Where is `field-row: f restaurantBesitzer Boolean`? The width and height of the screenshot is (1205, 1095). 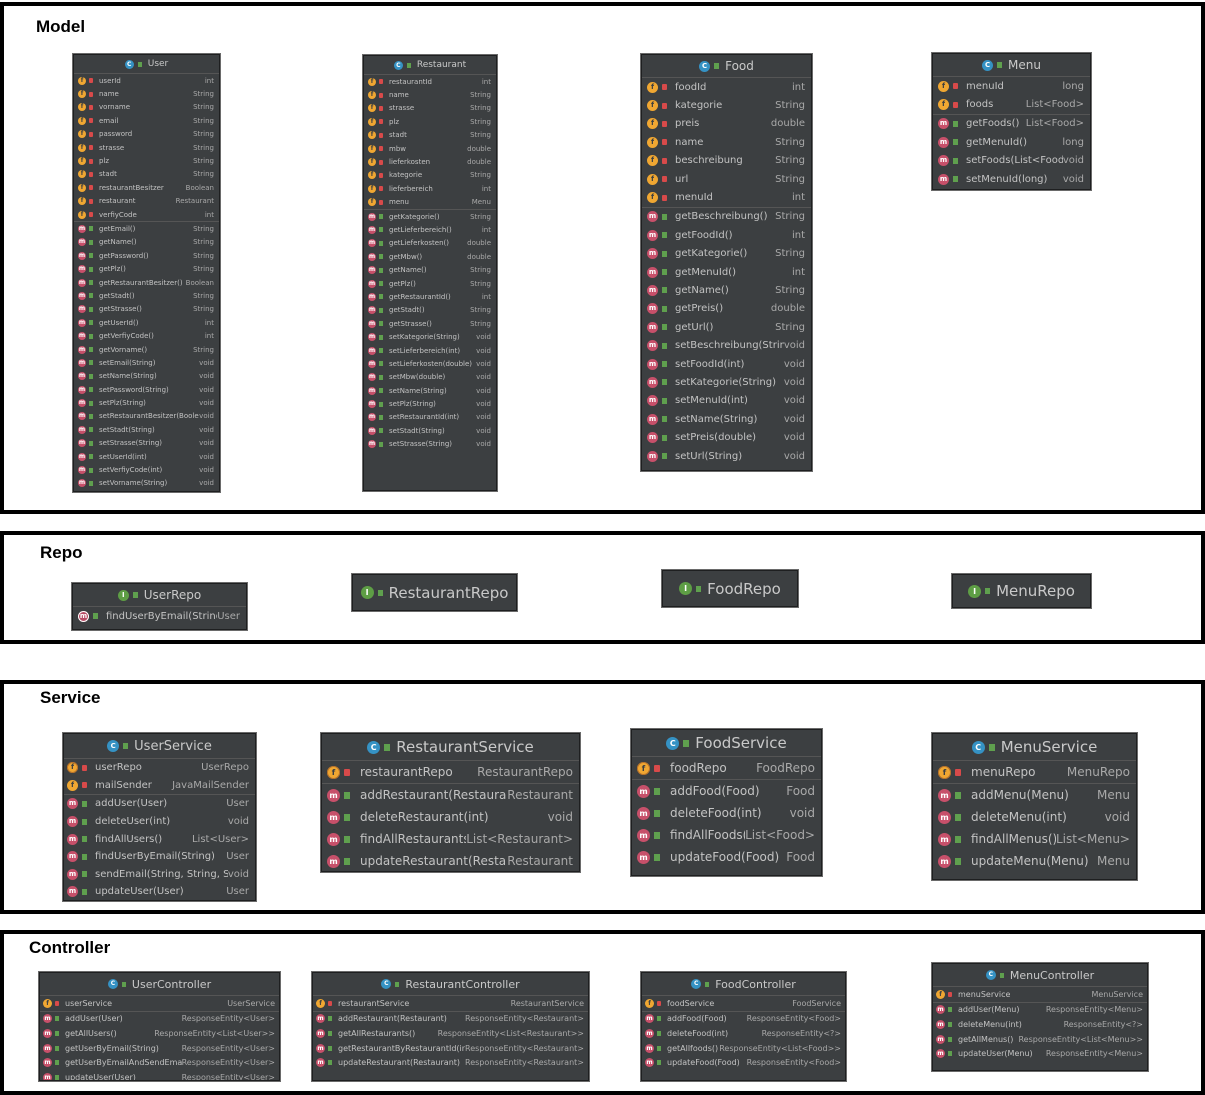
field-row: f restaurantBesitzer Boolean is located at coordinates (146, 187).